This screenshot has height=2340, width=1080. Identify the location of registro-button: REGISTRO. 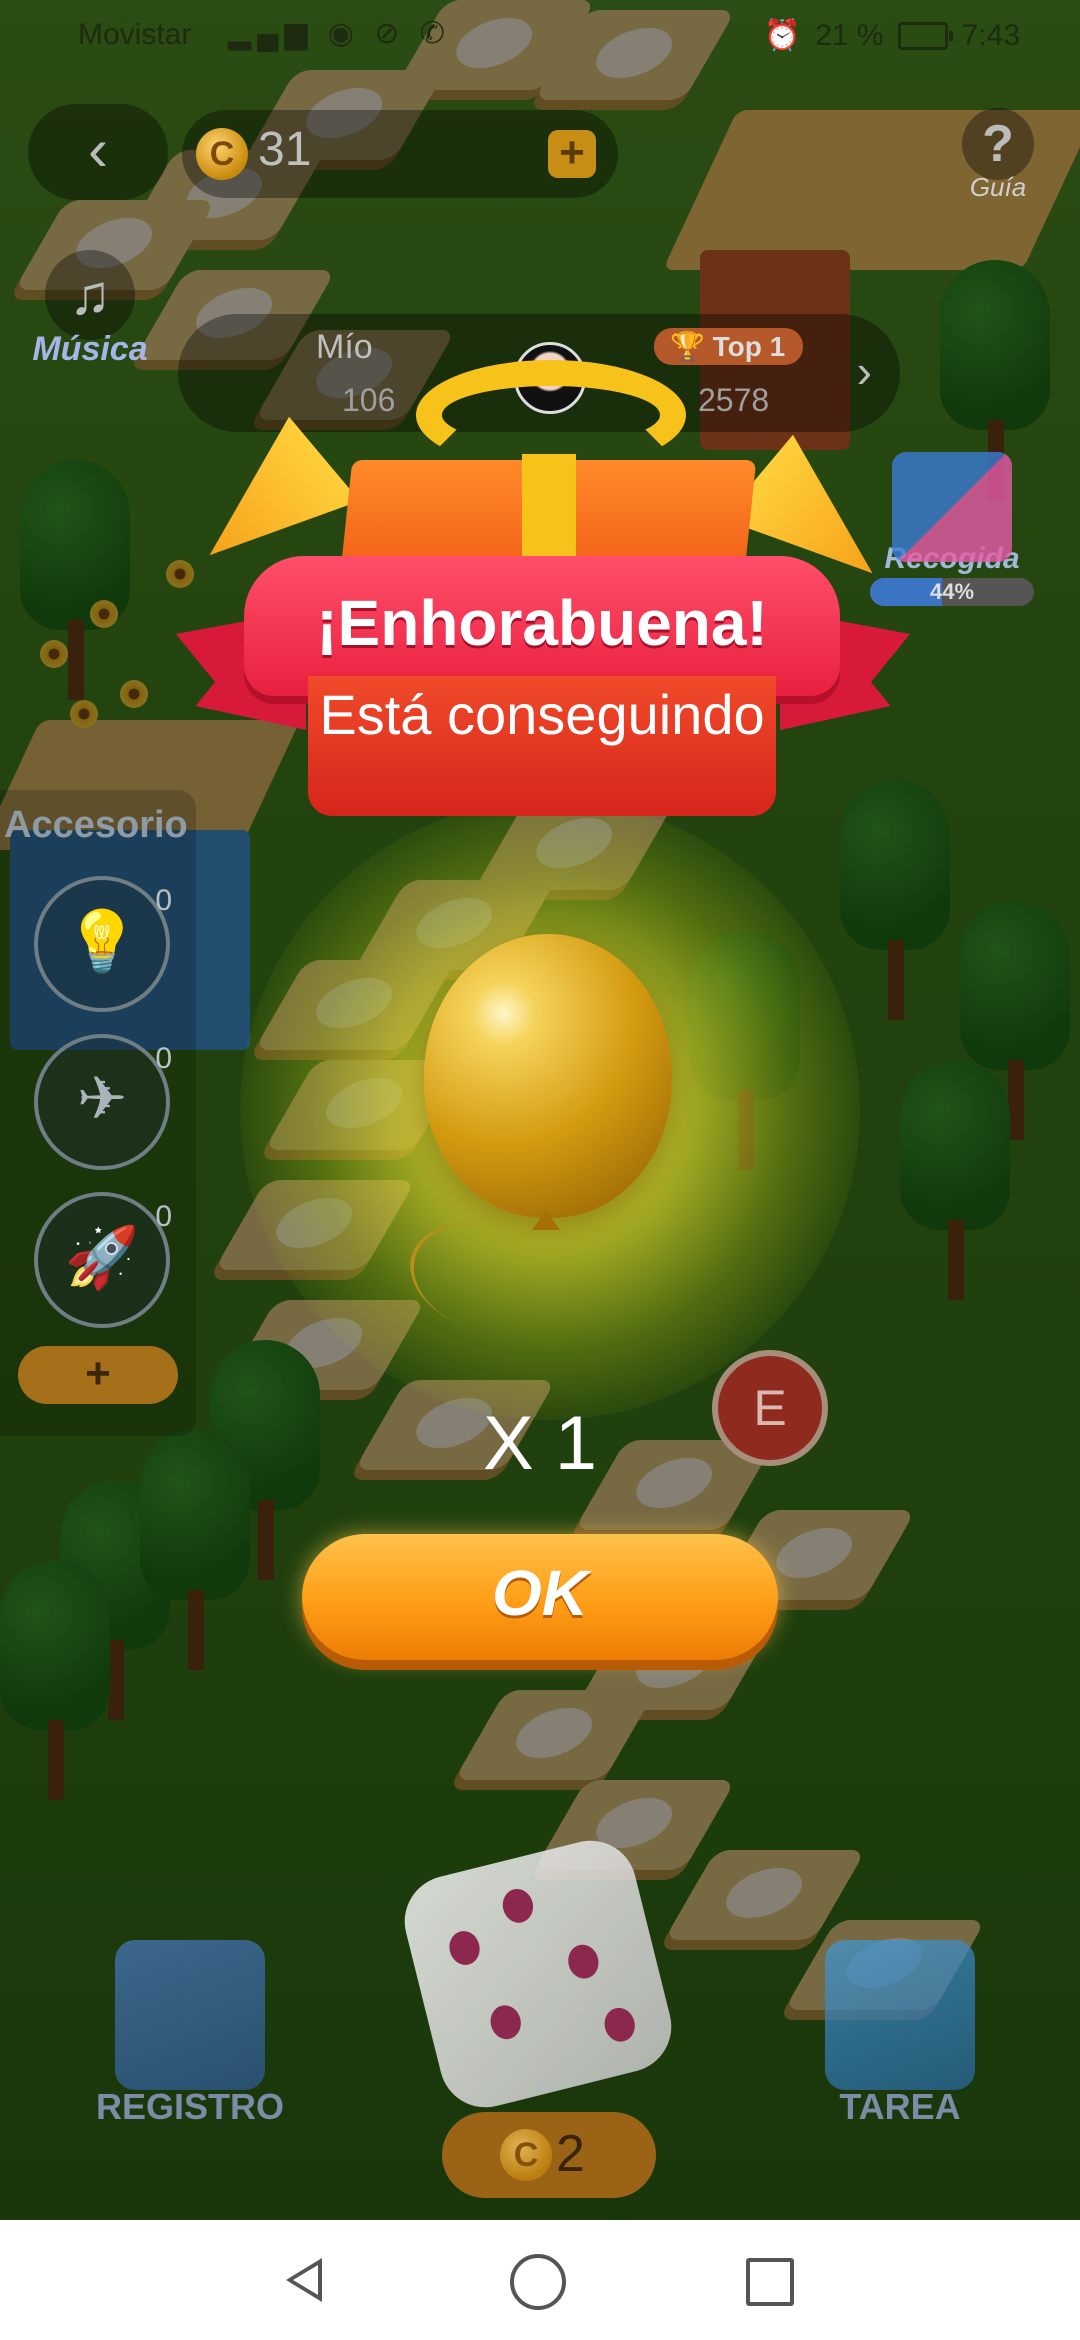
(190, 2034).